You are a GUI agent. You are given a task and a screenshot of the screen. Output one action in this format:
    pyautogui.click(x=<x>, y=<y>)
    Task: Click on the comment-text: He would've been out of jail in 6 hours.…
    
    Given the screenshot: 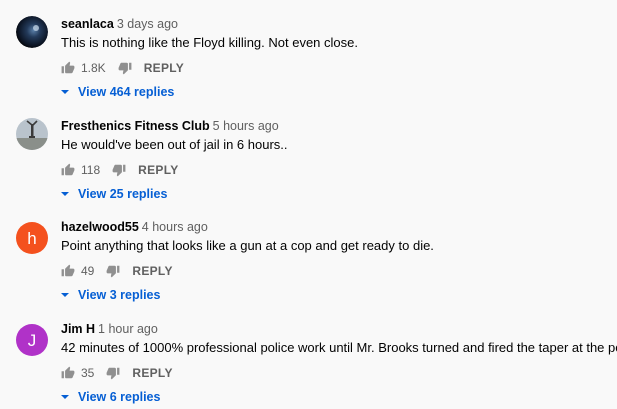 What is the action you would take?
    pyautogui.click(x=174, y=144)
    